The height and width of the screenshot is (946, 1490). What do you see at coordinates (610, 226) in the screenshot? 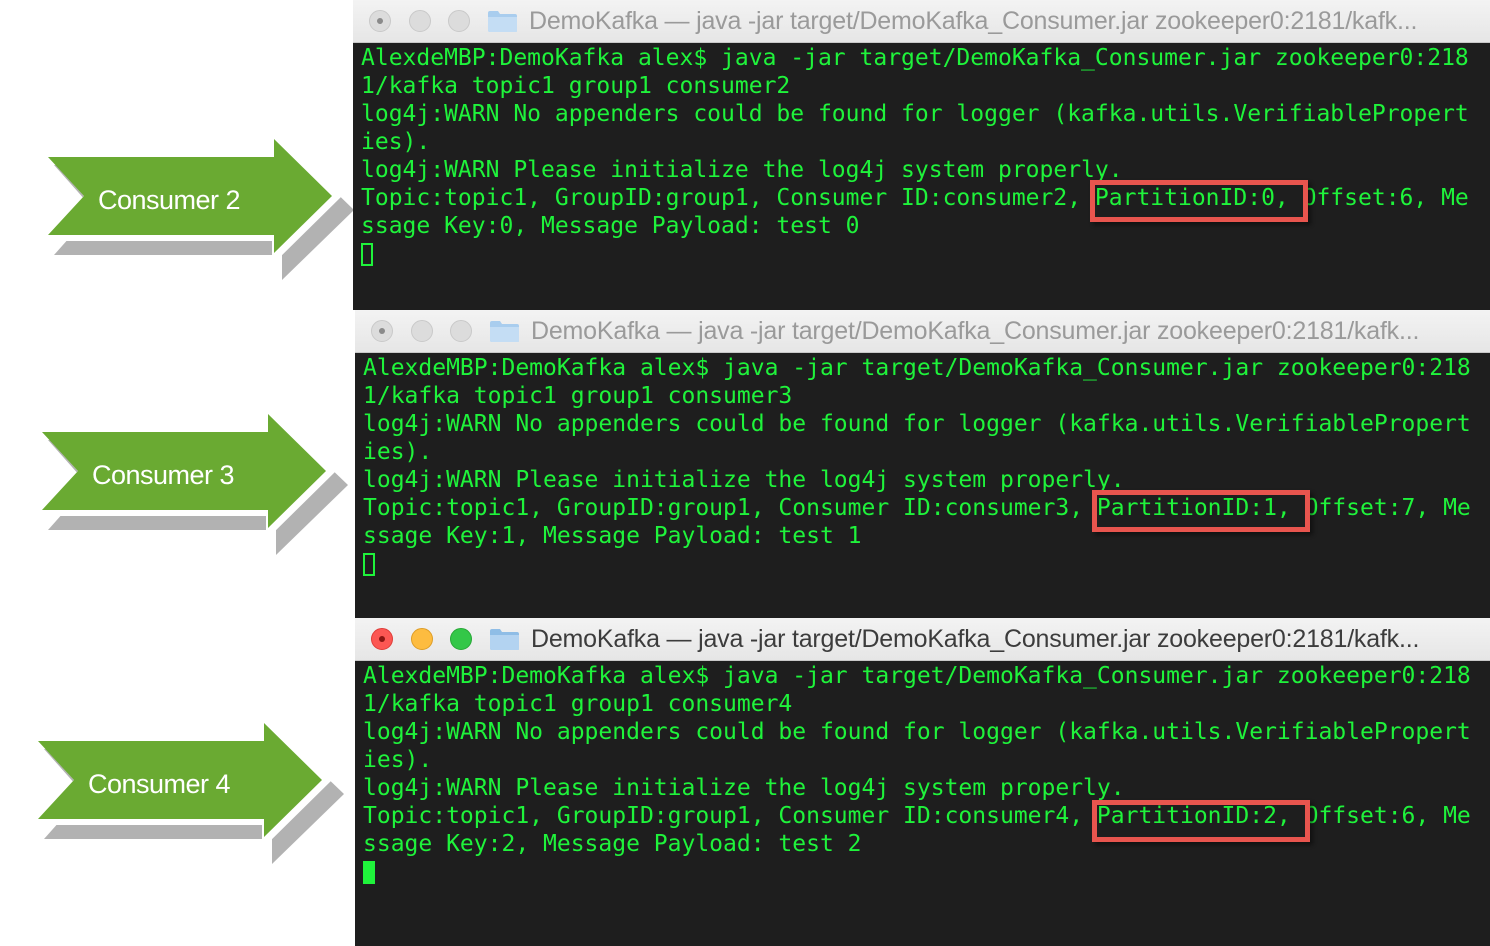
I see `terminal-line: ssage Key:0, Message Payload: test 0` at bounding box center [610, 226].